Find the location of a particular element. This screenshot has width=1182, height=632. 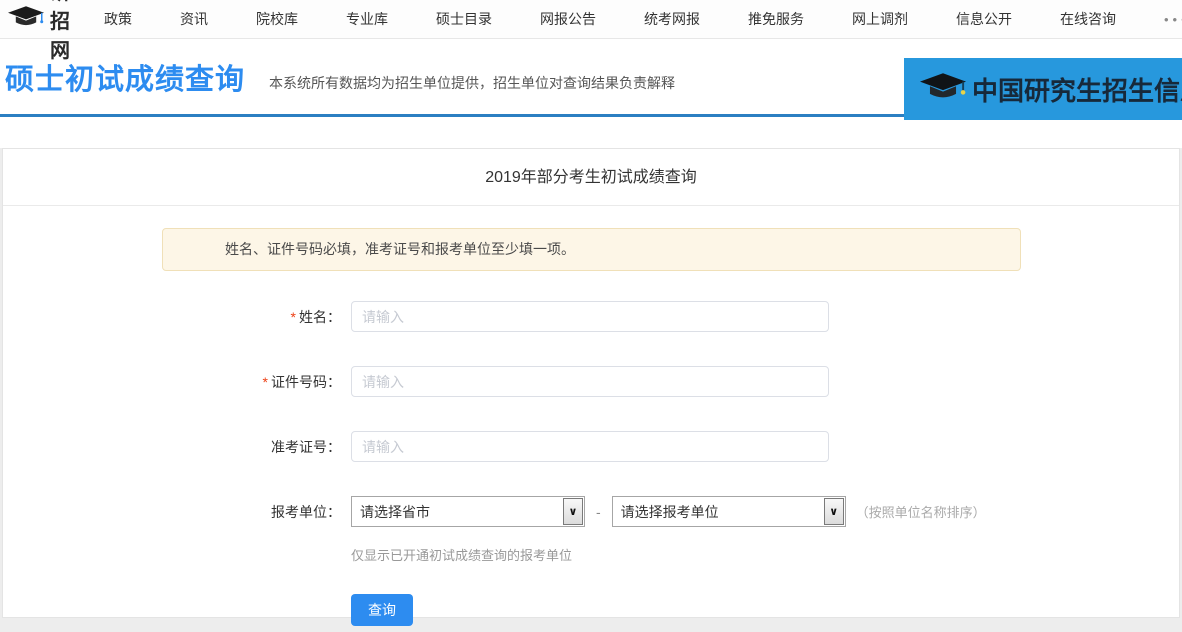

unit-note: 仅显示已开通初试成绩查询的报考单位 is located at coordinates (462, 555).